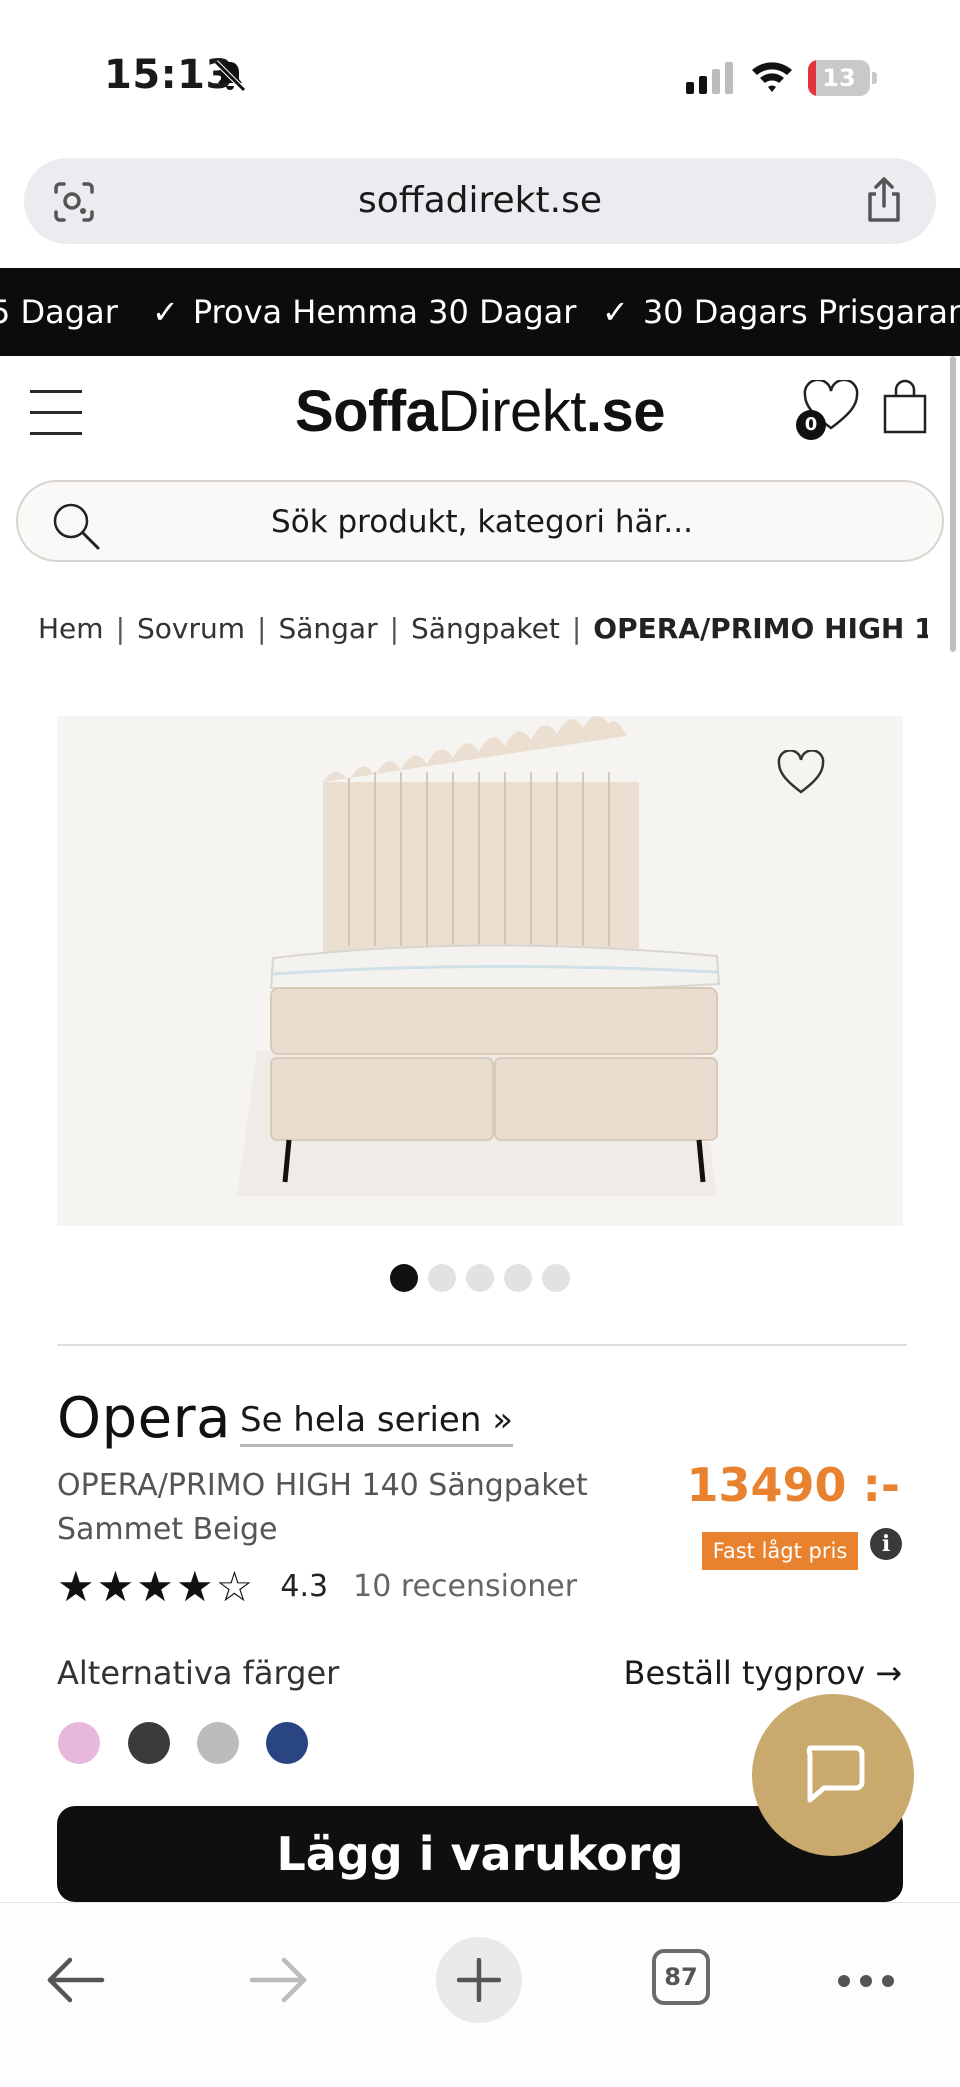 The height and width of the screenshot is (2087, 960). What do you see at coordinates (886, 1544) in the screenshot?
I see `info-icon: i` at bounding box center [886, 1544].